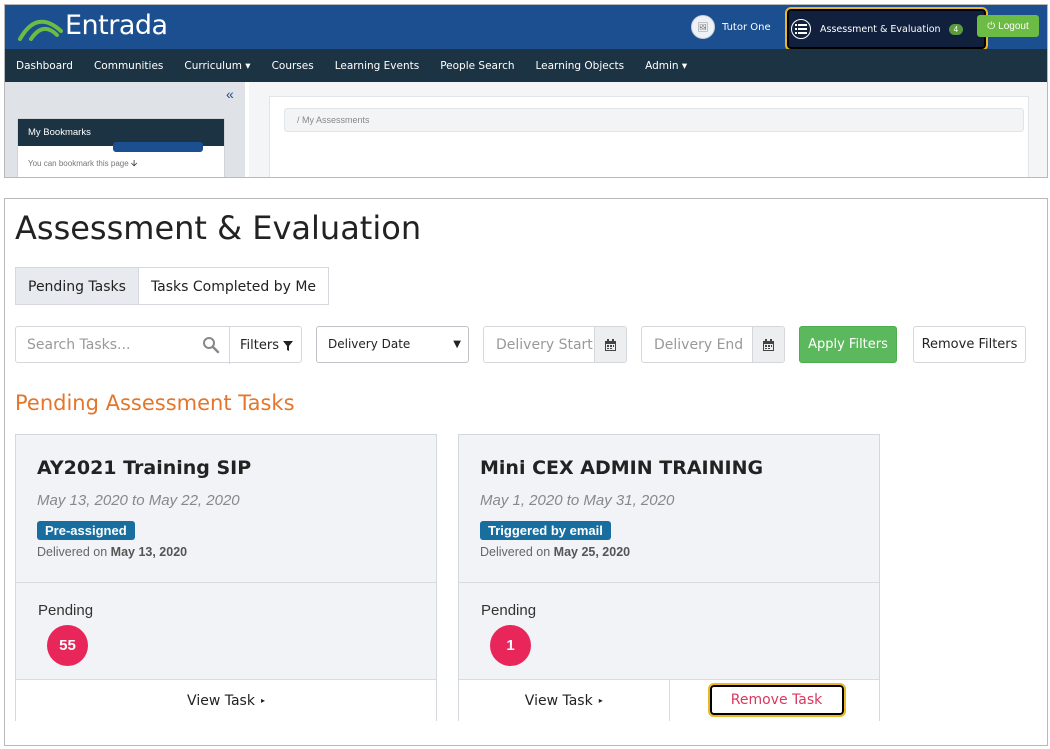 The image size is (1050, 749). What do you see at coordinates (40, 25) in the screenshot?
I see `logo-arc-icon` at bounding box center [40, 25].